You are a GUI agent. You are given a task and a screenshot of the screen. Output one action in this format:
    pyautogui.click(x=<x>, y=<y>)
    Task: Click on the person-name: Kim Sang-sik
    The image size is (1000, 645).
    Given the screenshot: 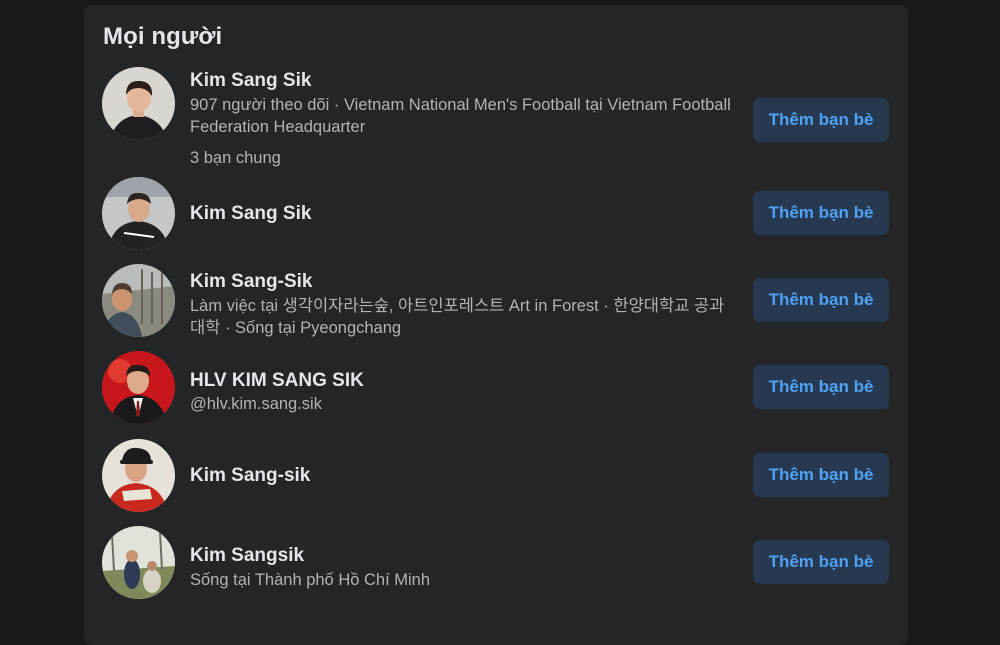 What is the action you would take?
    pyautogui.click(x=464, y=476)
    